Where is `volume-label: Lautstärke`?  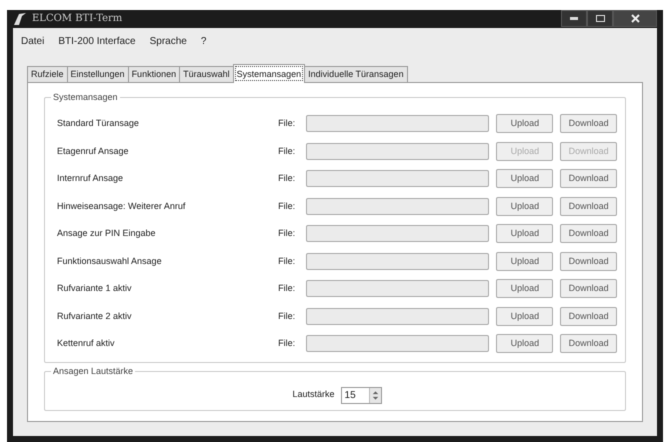
volume-label: Lautstärke is located at coordinates (313, 395).